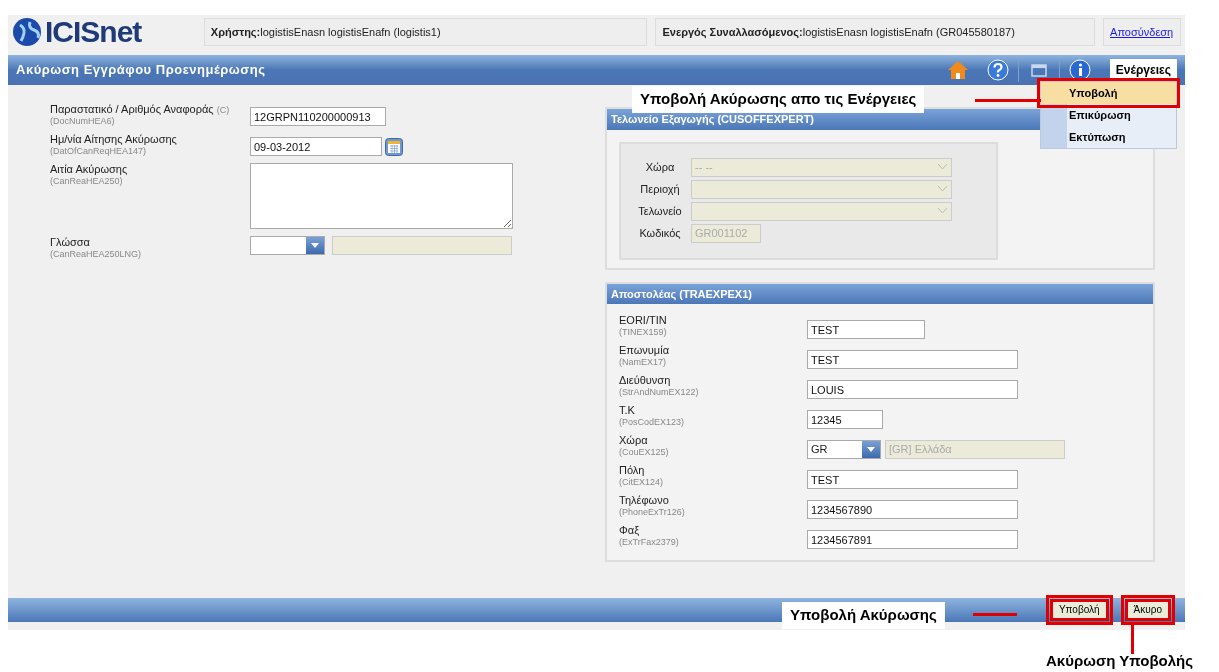 Image resolution: width=1219 pixels, height=672 pixels. I want to click on dropdown-field, so click(287, 245).